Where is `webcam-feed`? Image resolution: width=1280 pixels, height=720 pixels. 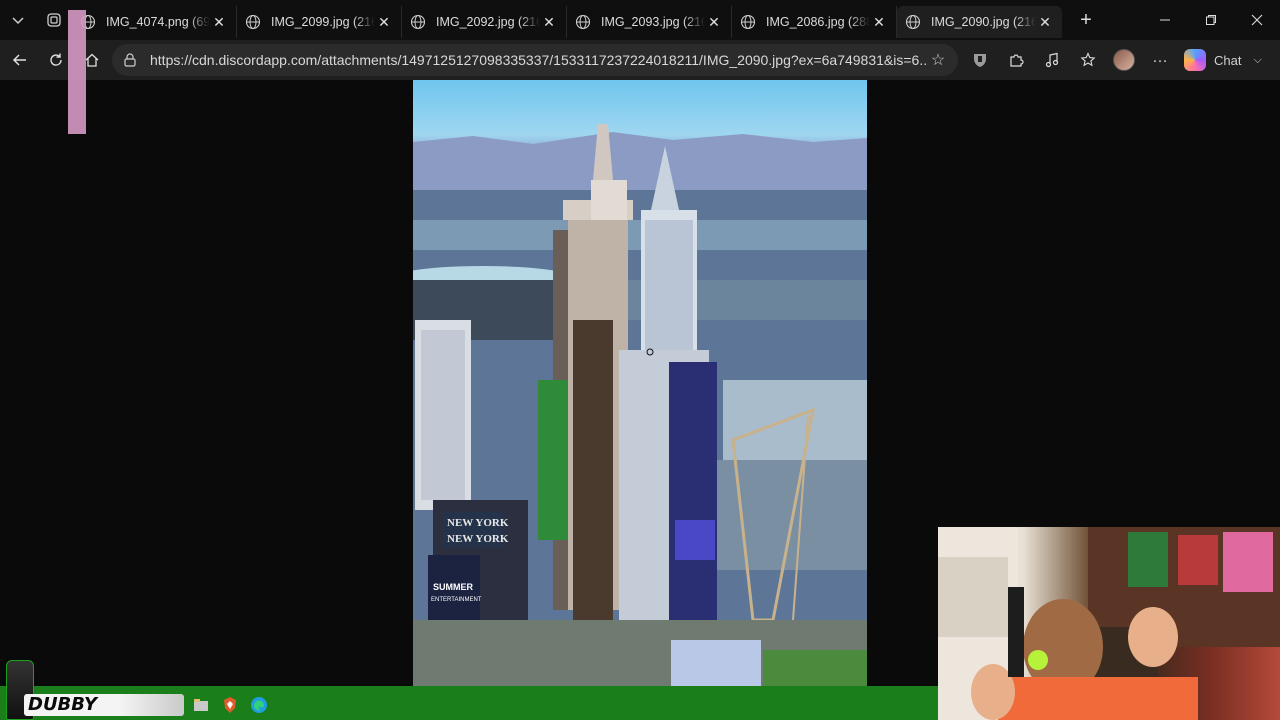 webcam-feed is located at coordinates (1109, 623).